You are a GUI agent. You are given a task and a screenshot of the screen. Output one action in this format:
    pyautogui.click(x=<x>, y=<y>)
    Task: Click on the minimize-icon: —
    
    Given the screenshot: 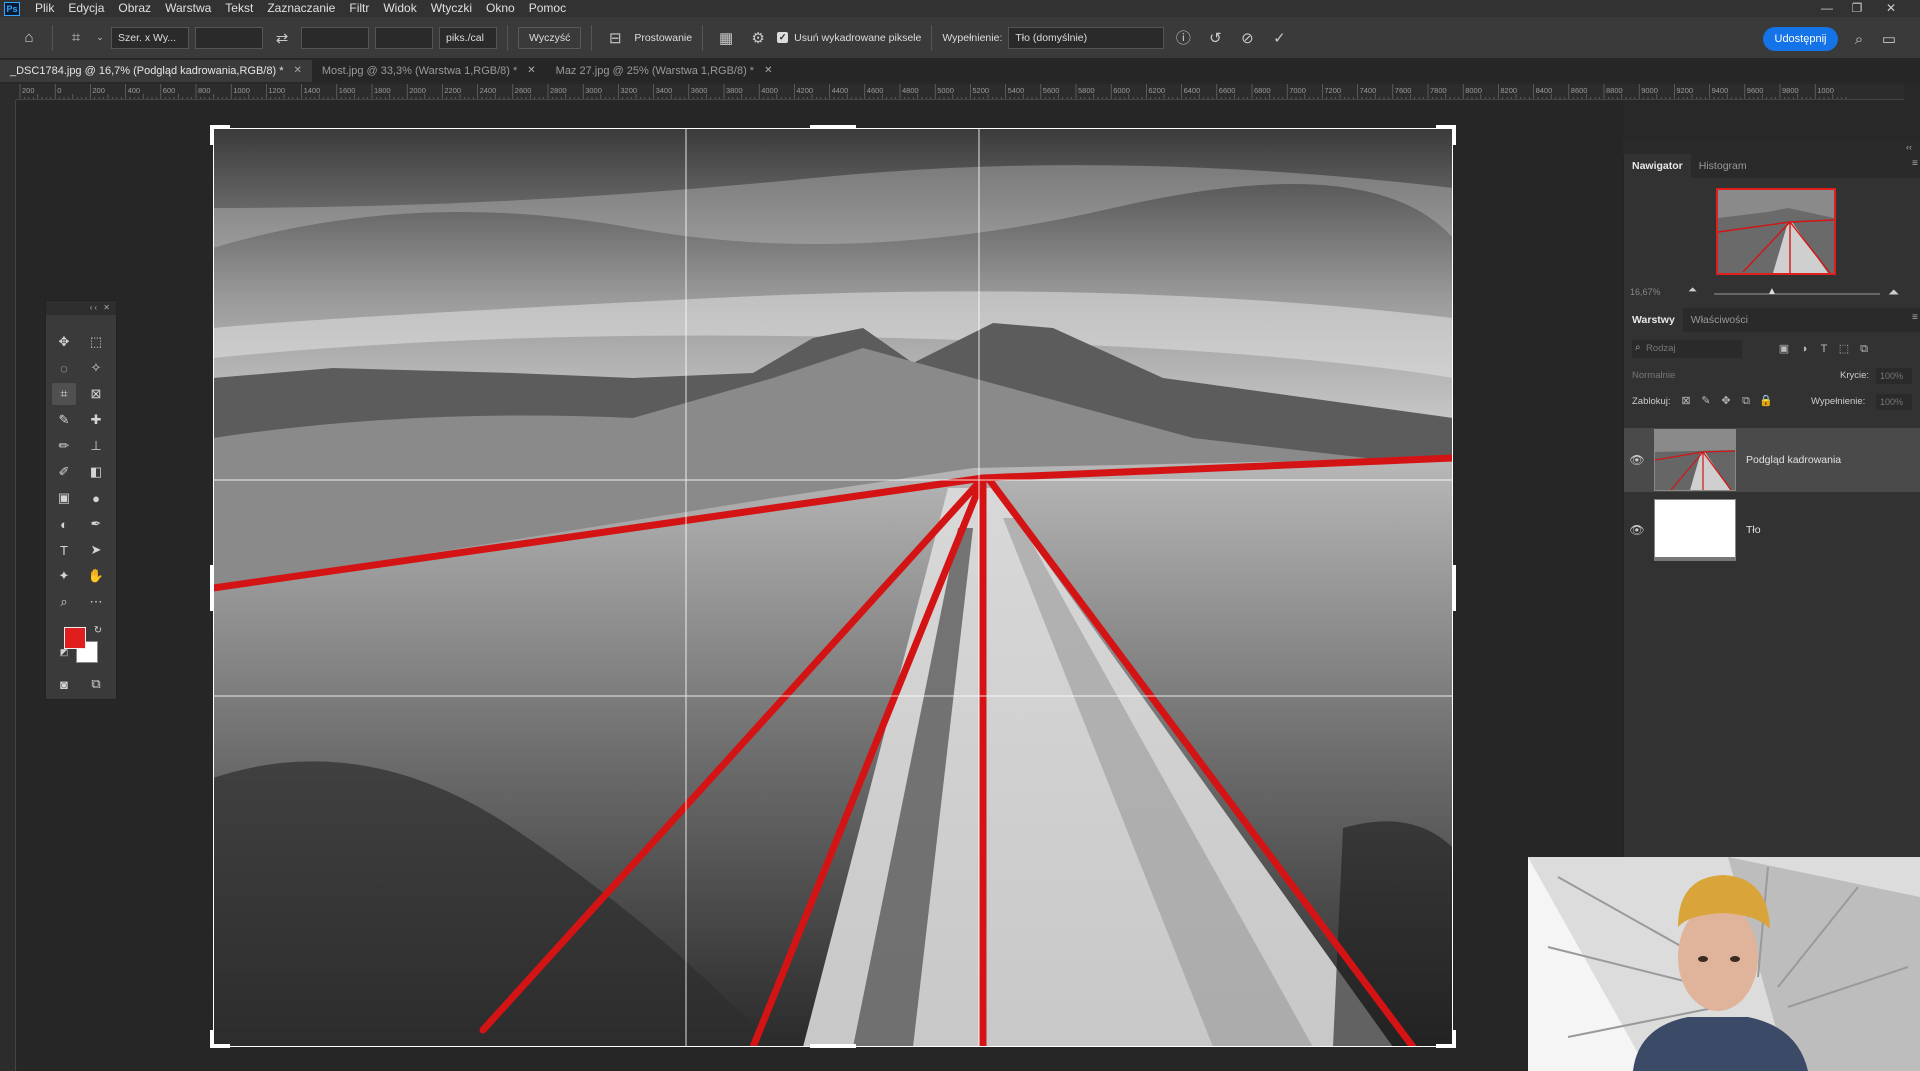 What is the action you would take?
    pyautogui.click(x=1827, y=8)
    